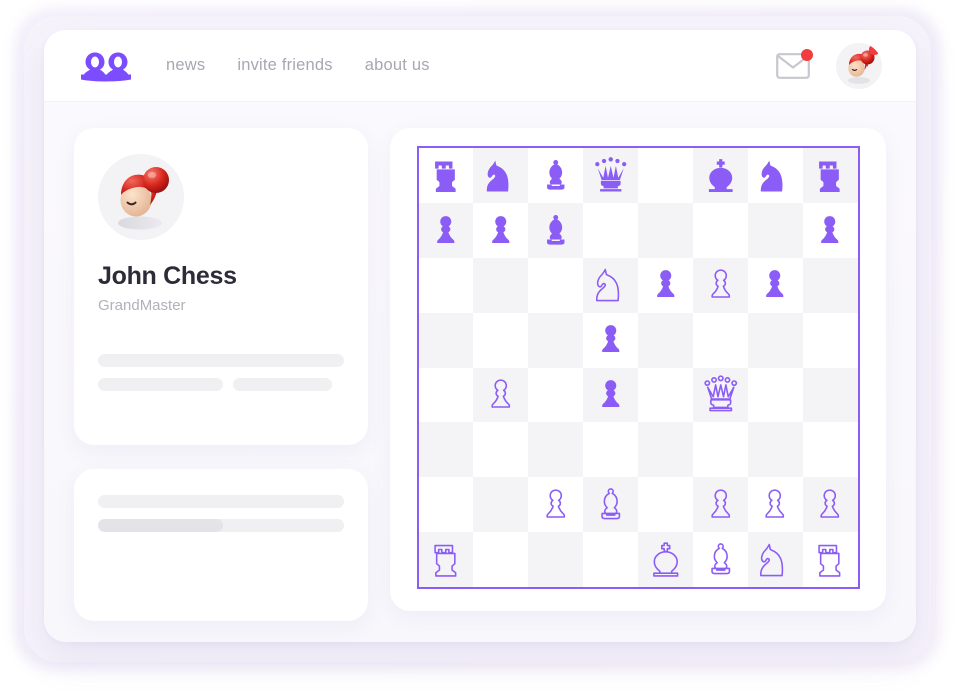 Image resolution: width=955 pixels, height=692 pixels. What do you see at coordinates (501, 230) in the screenshot?
I see `board-square-b7` at bounding box center [501, 230].